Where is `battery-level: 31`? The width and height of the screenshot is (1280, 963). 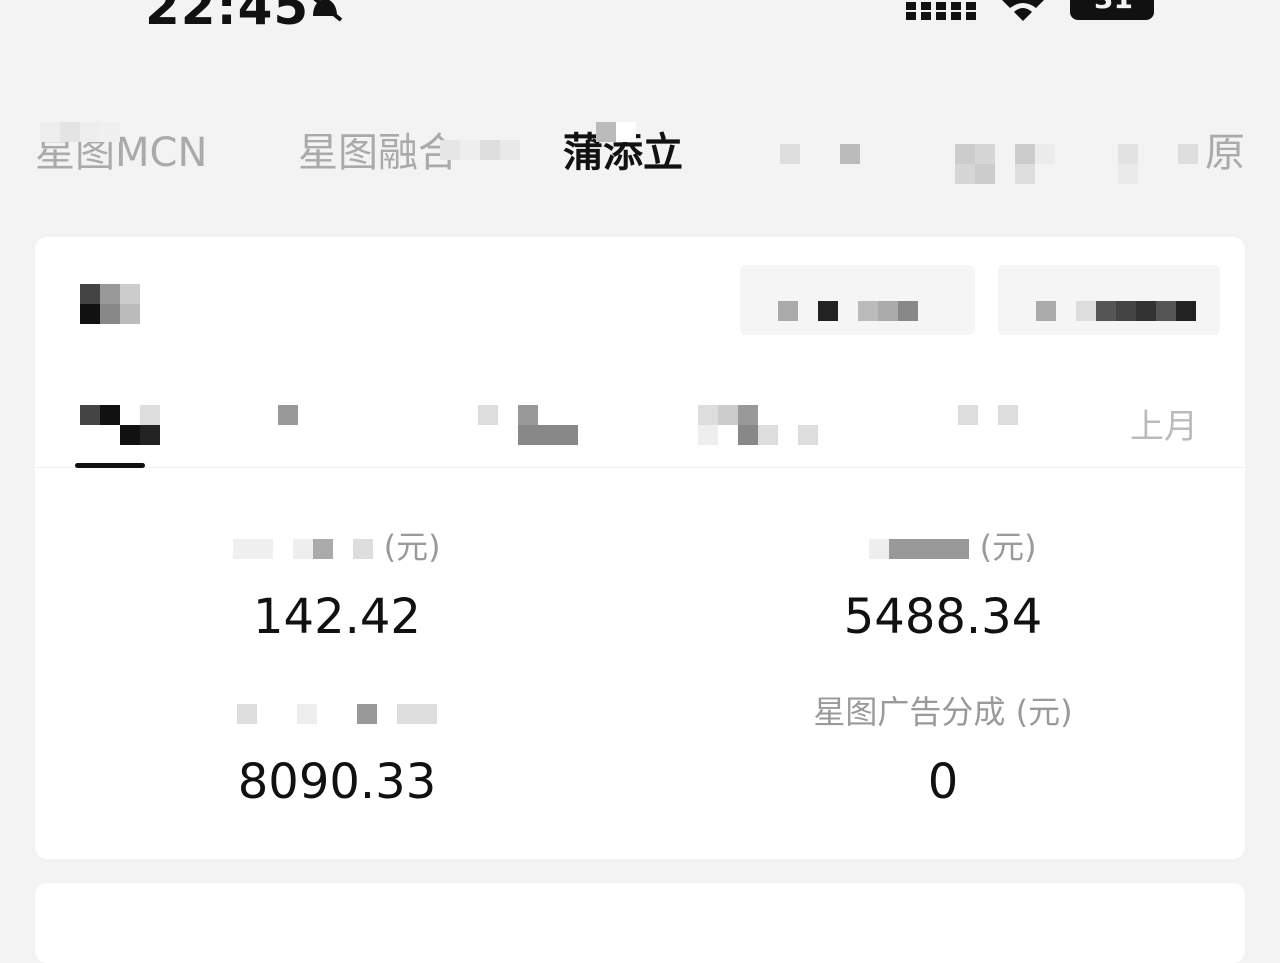
battery-level: 31 is located at coordinates (1113, 7).